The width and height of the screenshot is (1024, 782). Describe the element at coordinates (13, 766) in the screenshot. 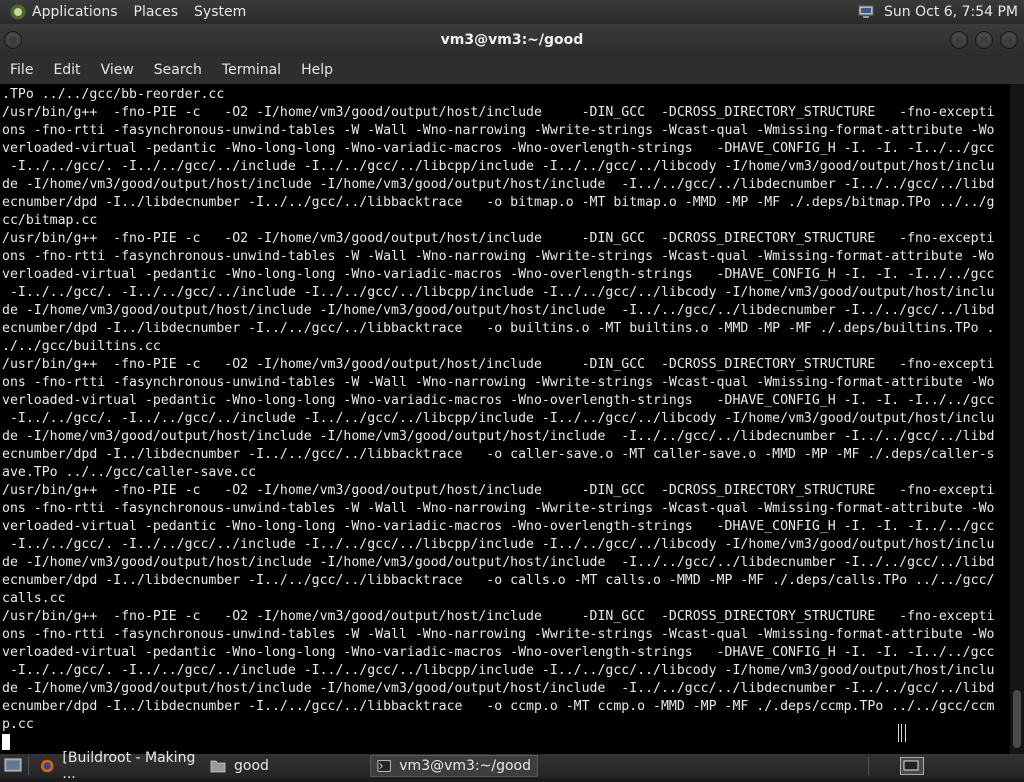

I see `show-desktop-icon` at that location.